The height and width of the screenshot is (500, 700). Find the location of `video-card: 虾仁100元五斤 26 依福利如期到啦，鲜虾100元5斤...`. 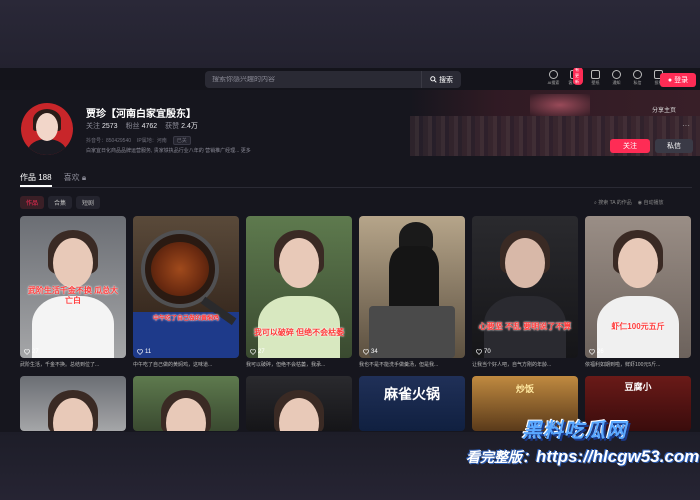

video-card: 虾仁100元五斤 26 依福利如期到啦，鲜虾100元5斤... is located at coordinates (638, 292).